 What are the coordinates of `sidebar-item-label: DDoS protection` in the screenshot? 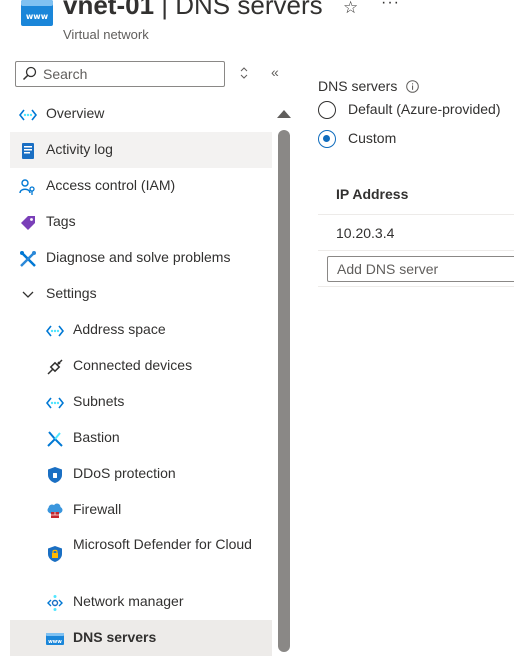 It's located at (124, 473).